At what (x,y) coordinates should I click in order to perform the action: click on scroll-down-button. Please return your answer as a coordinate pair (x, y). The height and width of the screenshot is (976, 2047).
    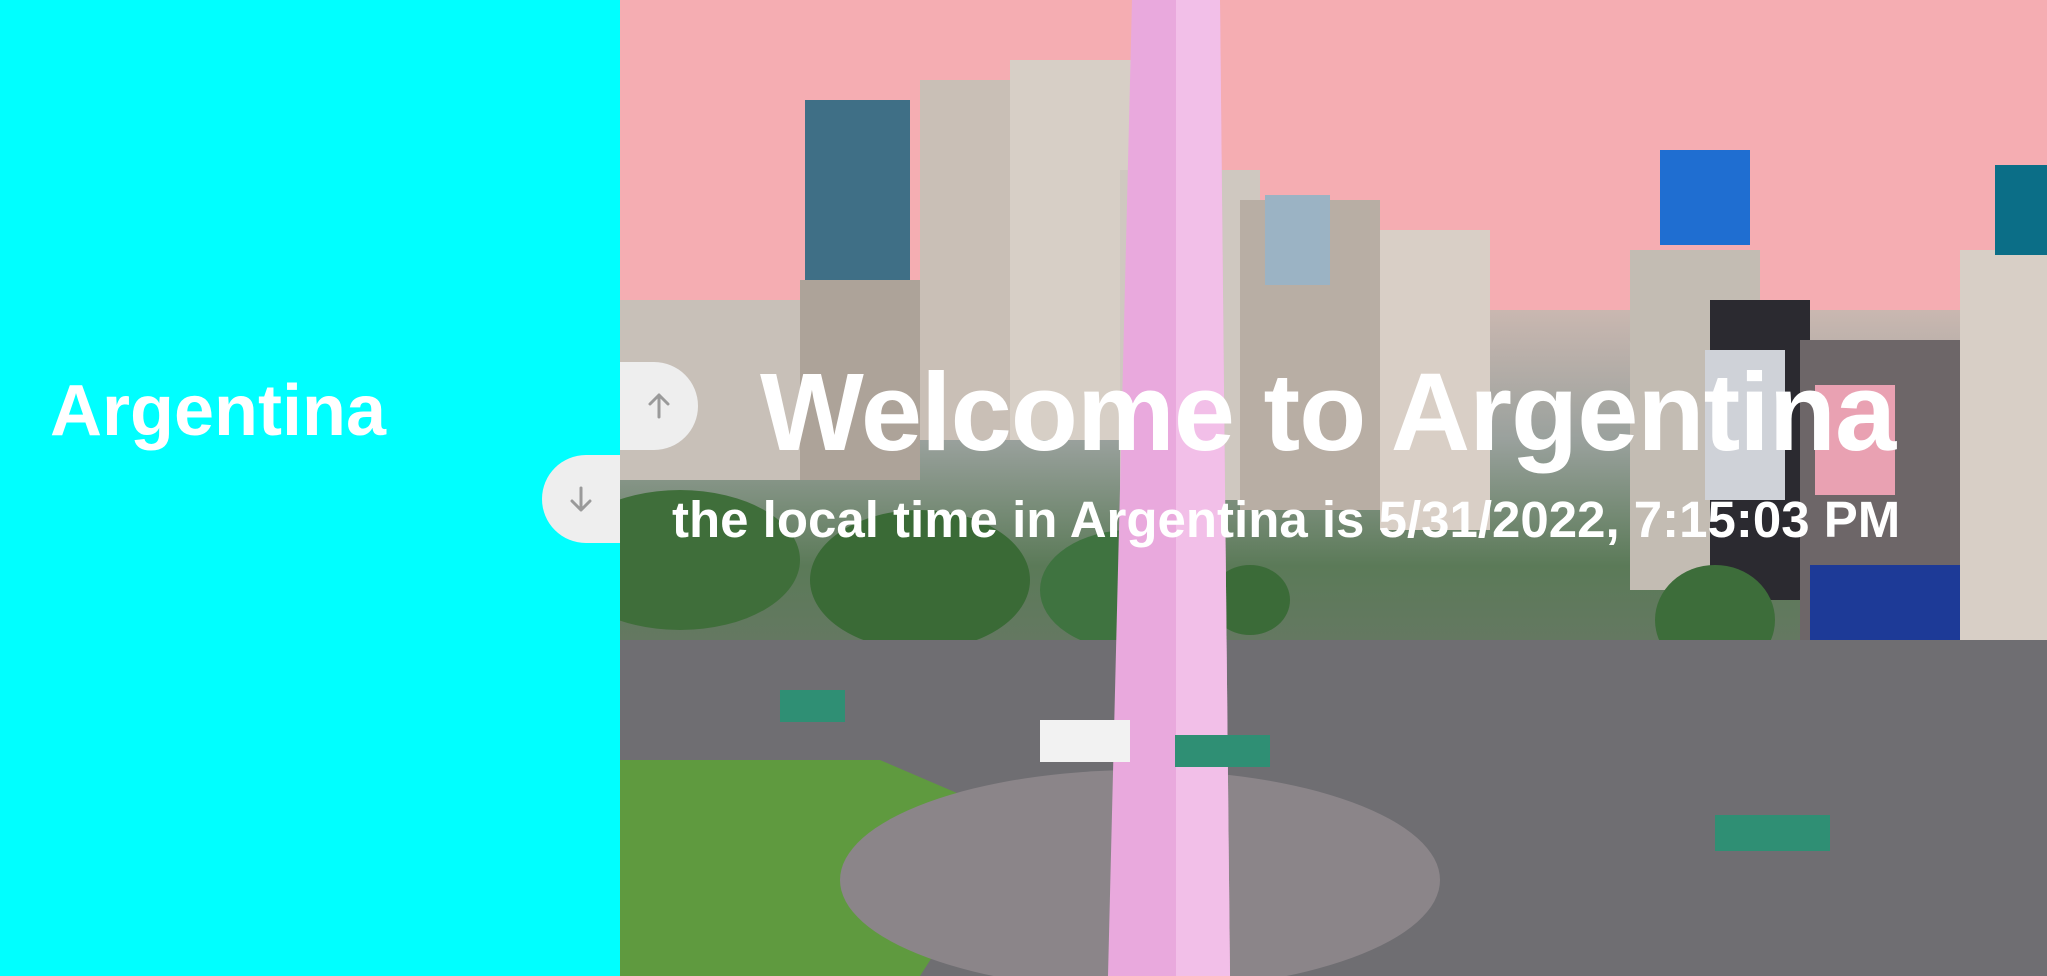
    Looking at the image, I should click on (581, 499).